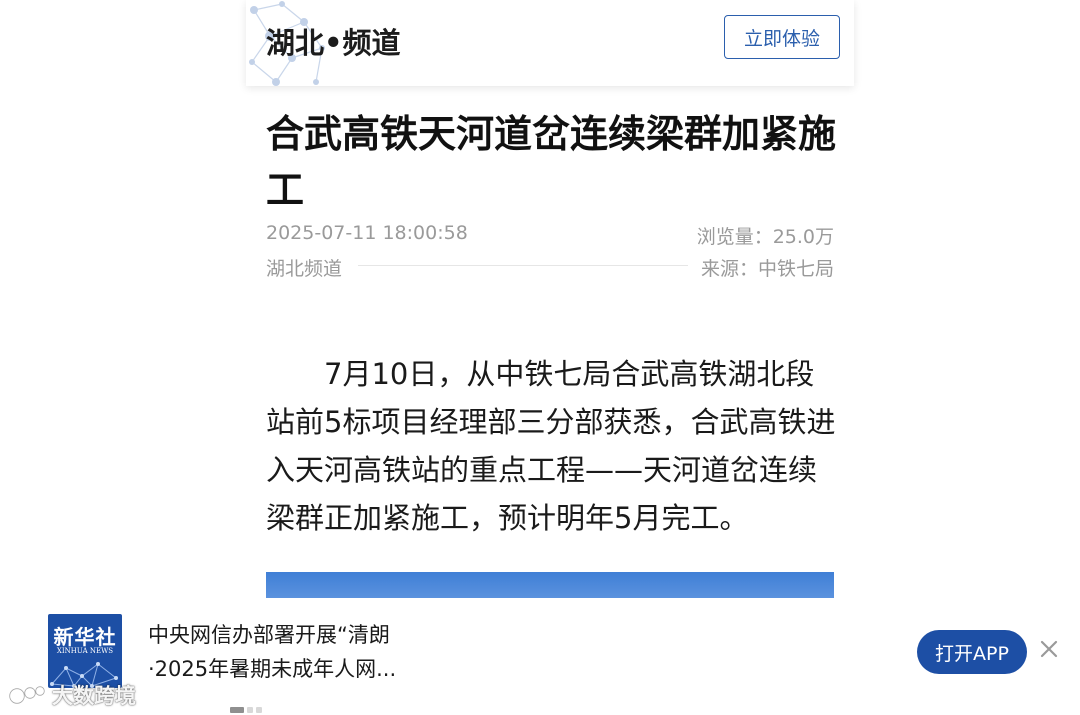 The width and height of the screenshot is (1080, 715). I want to click on logo-cn-text: 新华社, so click(85, 637).